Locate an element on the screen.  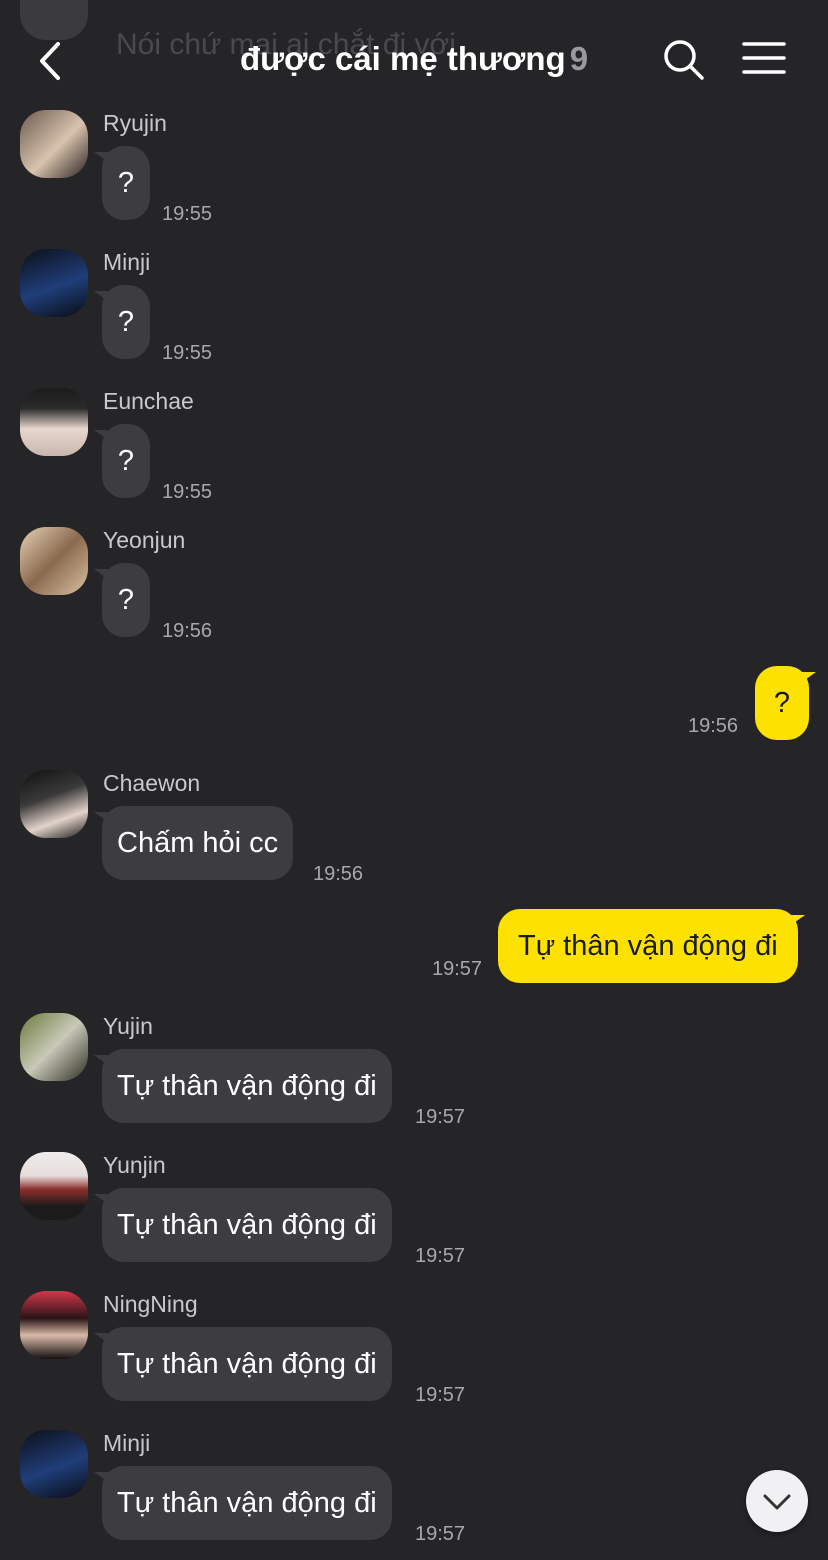
ningning-avatar is located at coordinates (54, 1325).